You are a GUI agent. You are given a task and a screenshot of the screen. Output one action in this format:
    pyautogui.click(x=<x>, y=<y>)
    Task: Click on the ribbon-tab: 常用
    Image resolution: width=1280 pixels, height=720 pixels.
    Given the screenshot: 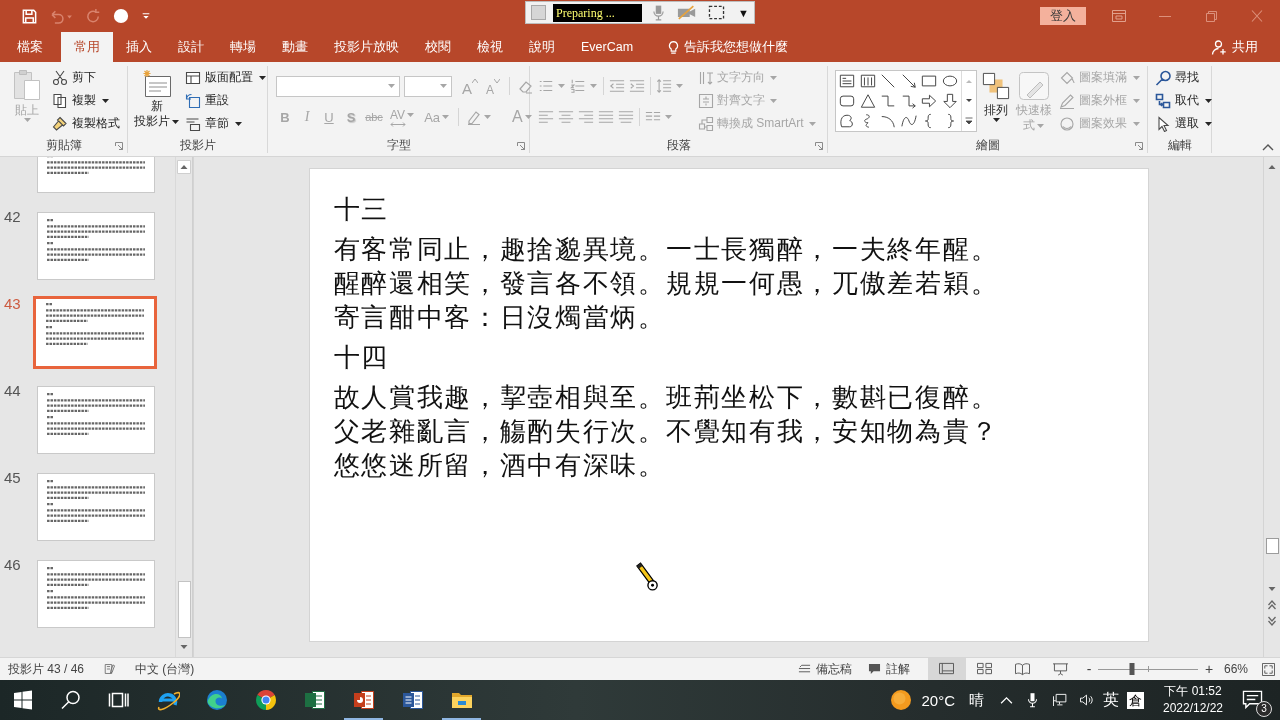 What is the action you would take?
    pyautogui.click(x=87, y=47)
    